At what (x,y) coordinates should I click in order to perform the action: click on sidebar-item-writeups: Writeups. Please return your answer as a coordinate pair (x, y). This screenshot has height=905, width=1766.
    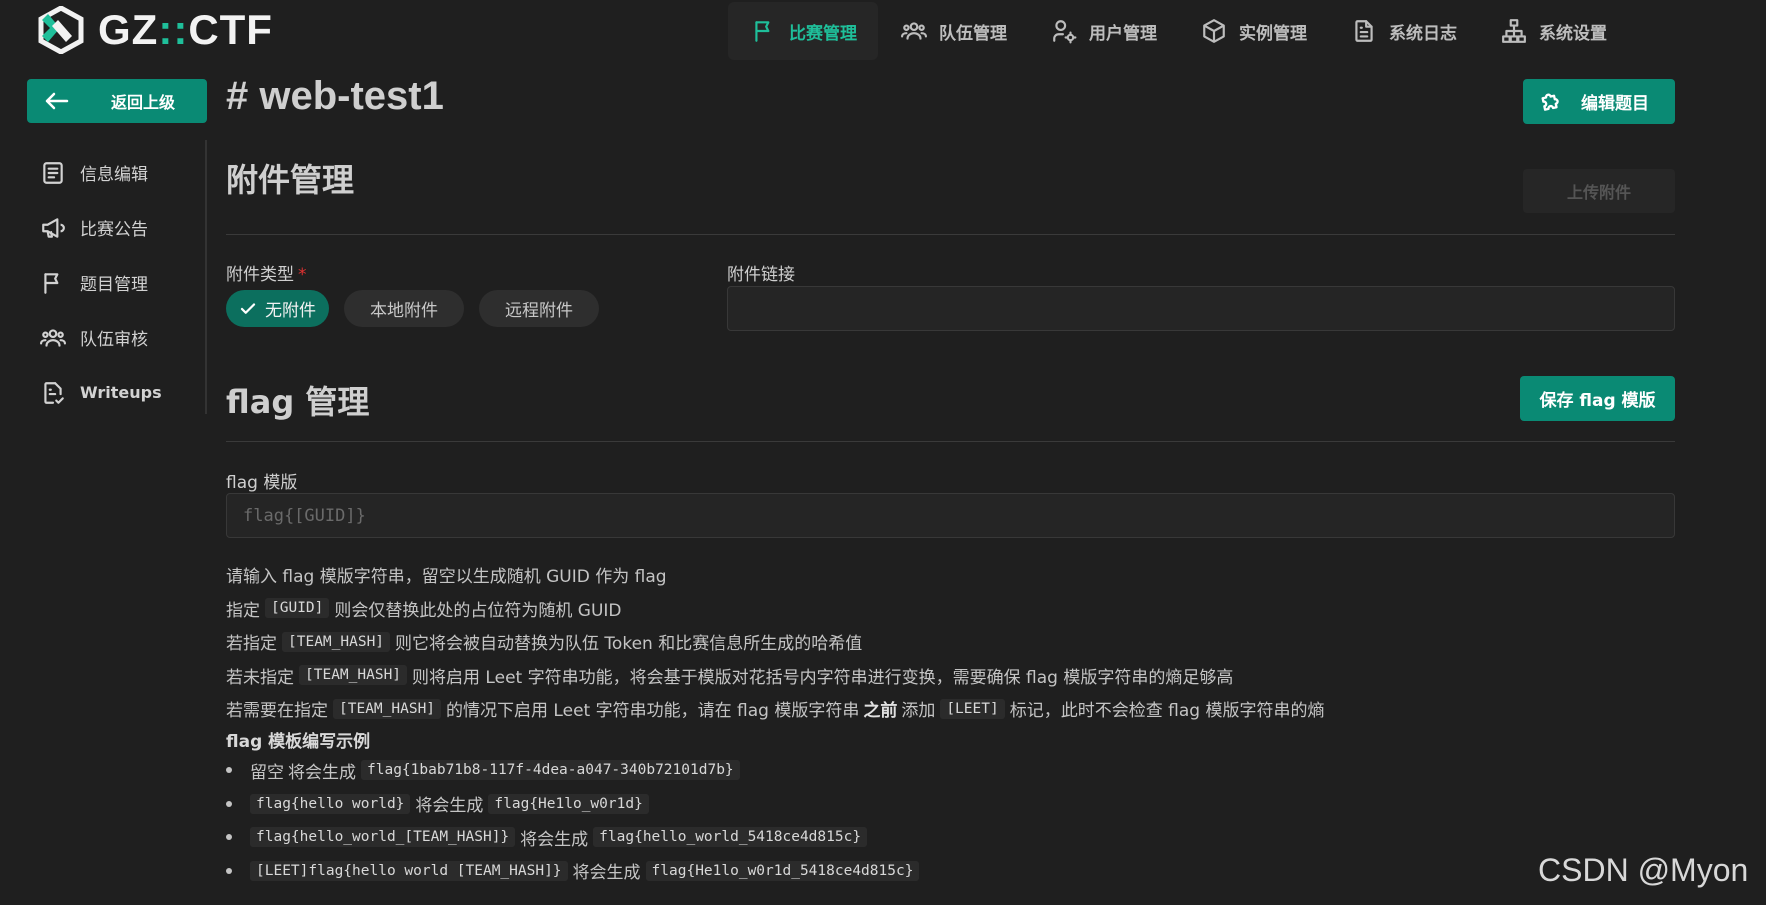
    Looking at the image, I should click on (101, 392).